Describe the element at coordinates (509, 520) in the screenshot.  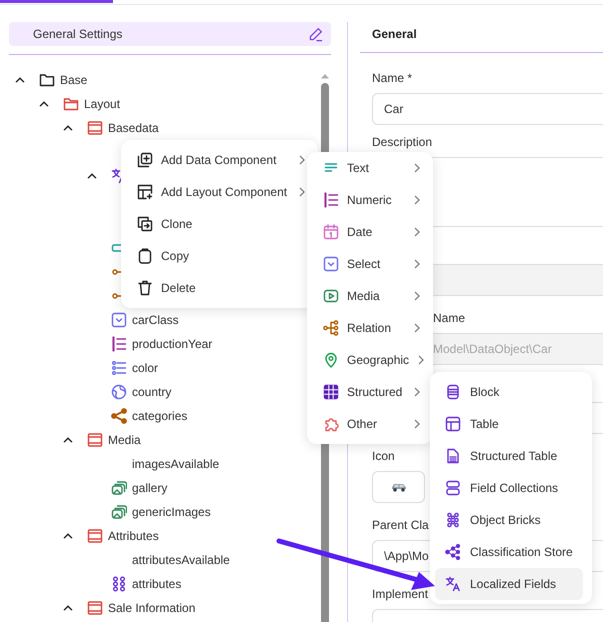
I see `menu-item: Object Bricks` at that location.